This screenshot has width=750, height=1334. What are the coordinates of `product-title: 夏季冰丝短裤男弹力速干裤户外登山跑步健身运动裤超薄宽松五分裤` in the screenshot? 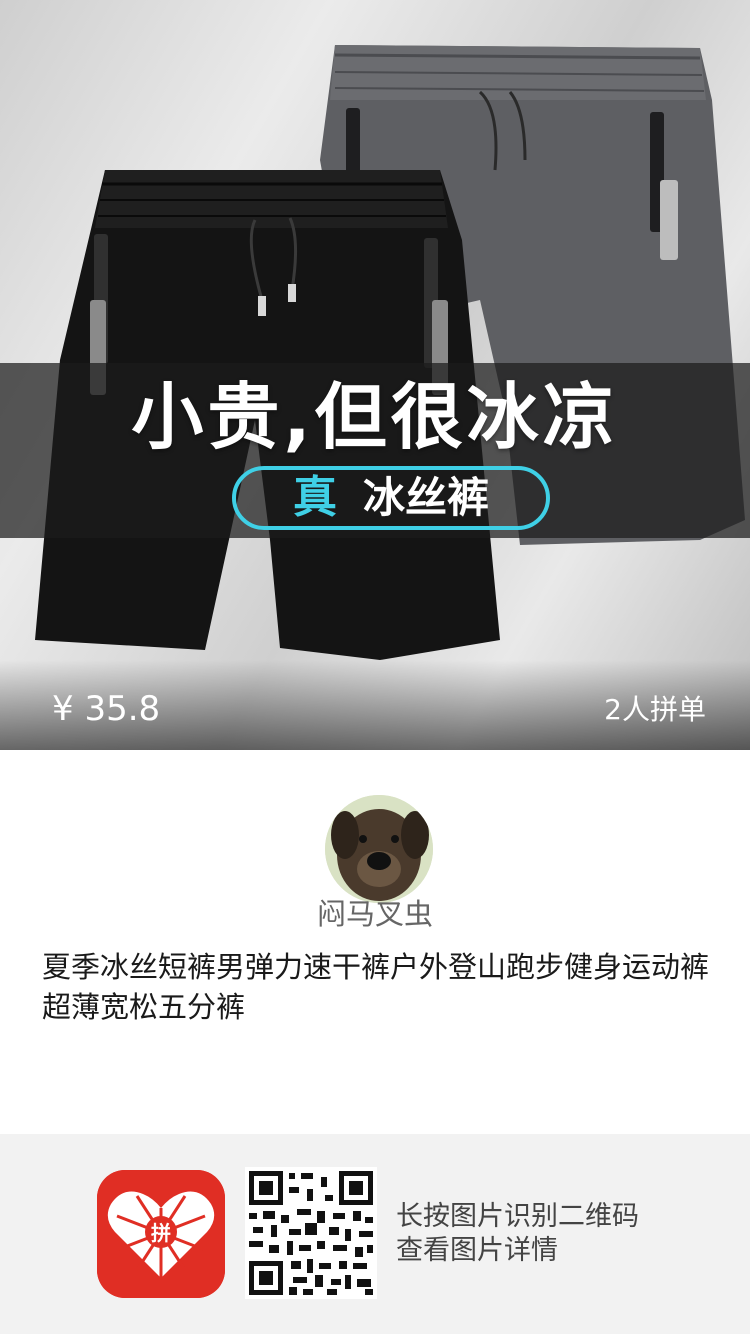 It's located at (376, 987).